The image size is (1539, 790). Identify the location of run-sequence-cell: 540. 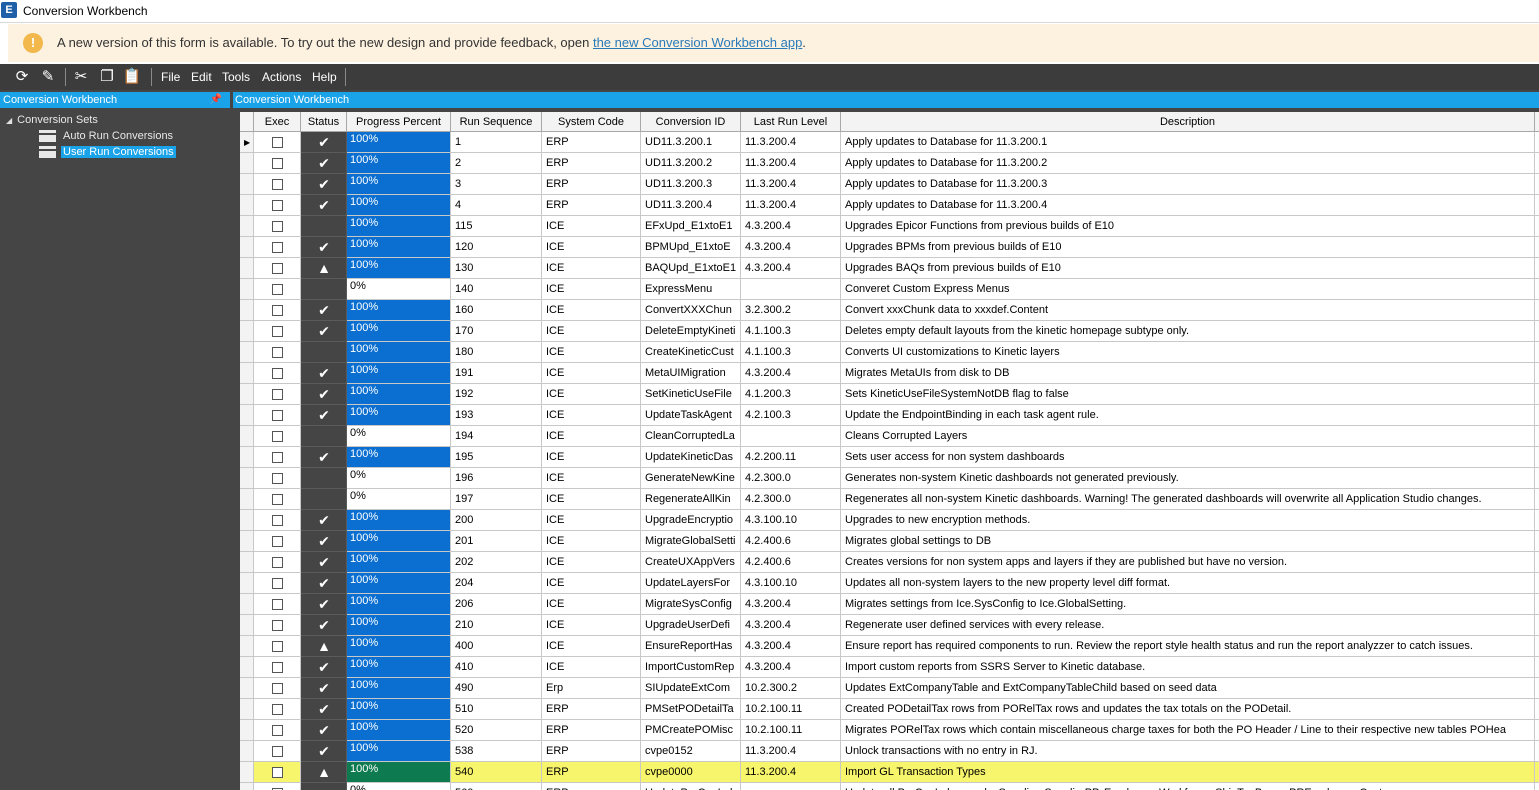
(496, 772).